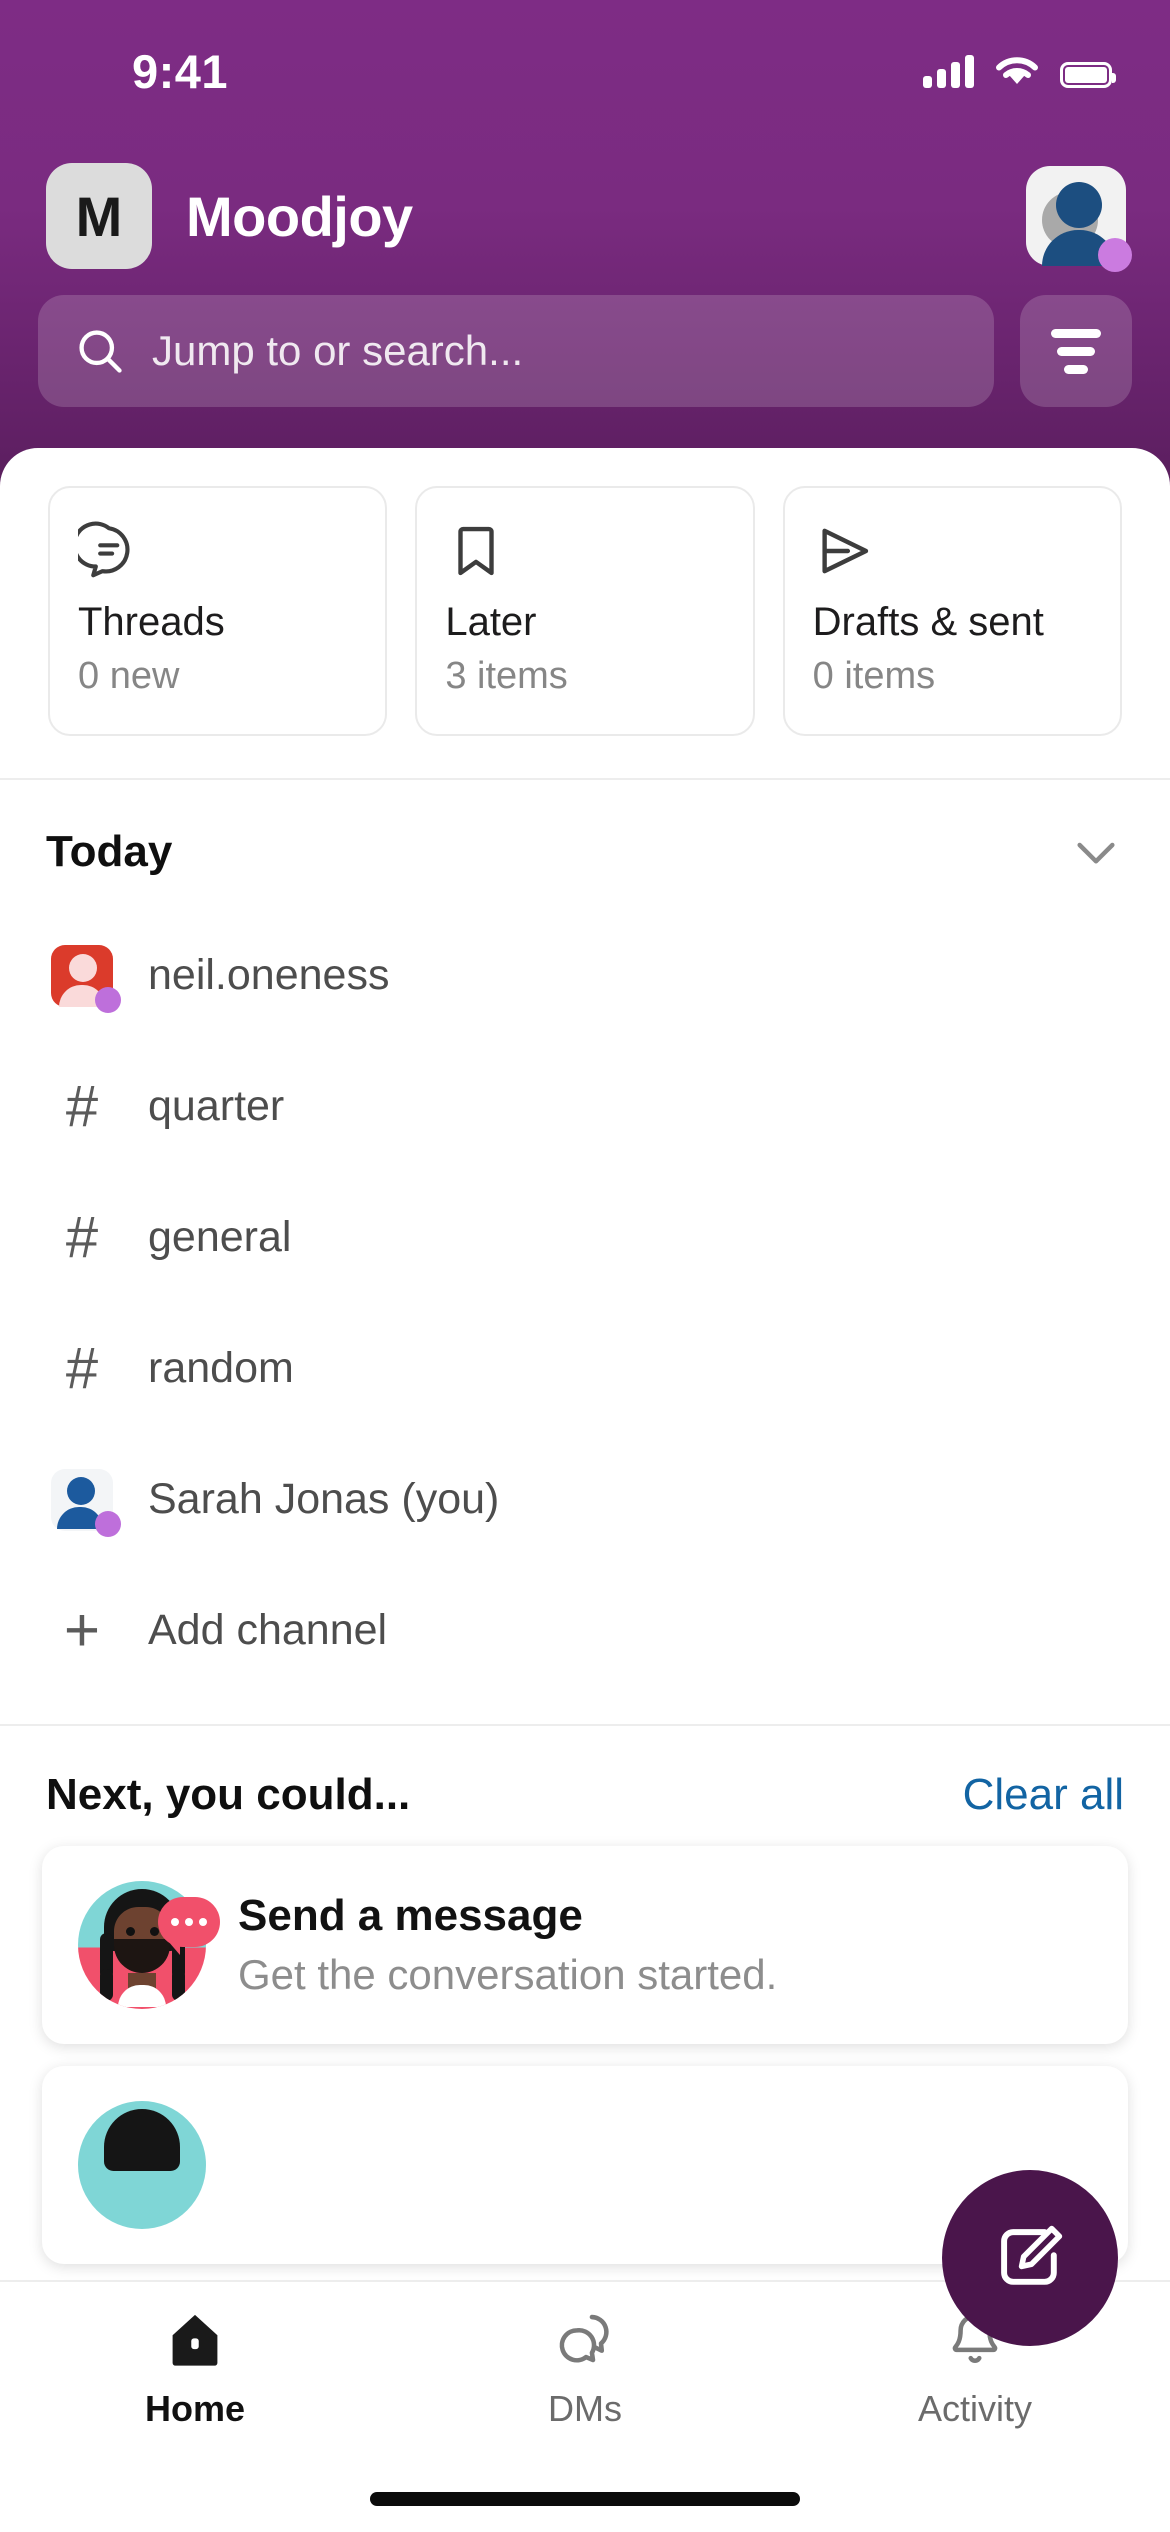 This screenshot has height=2532, width=1170. Describe the element at coordinates (299, 216) in the screenshot. I see `workspace-name: Moodjoy` at that location.